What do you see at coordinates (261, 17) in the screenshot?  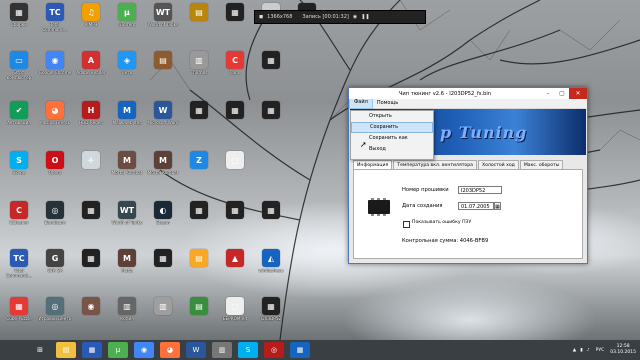 I see `recorder-icon: ◼` at bounding box center [261, 17].